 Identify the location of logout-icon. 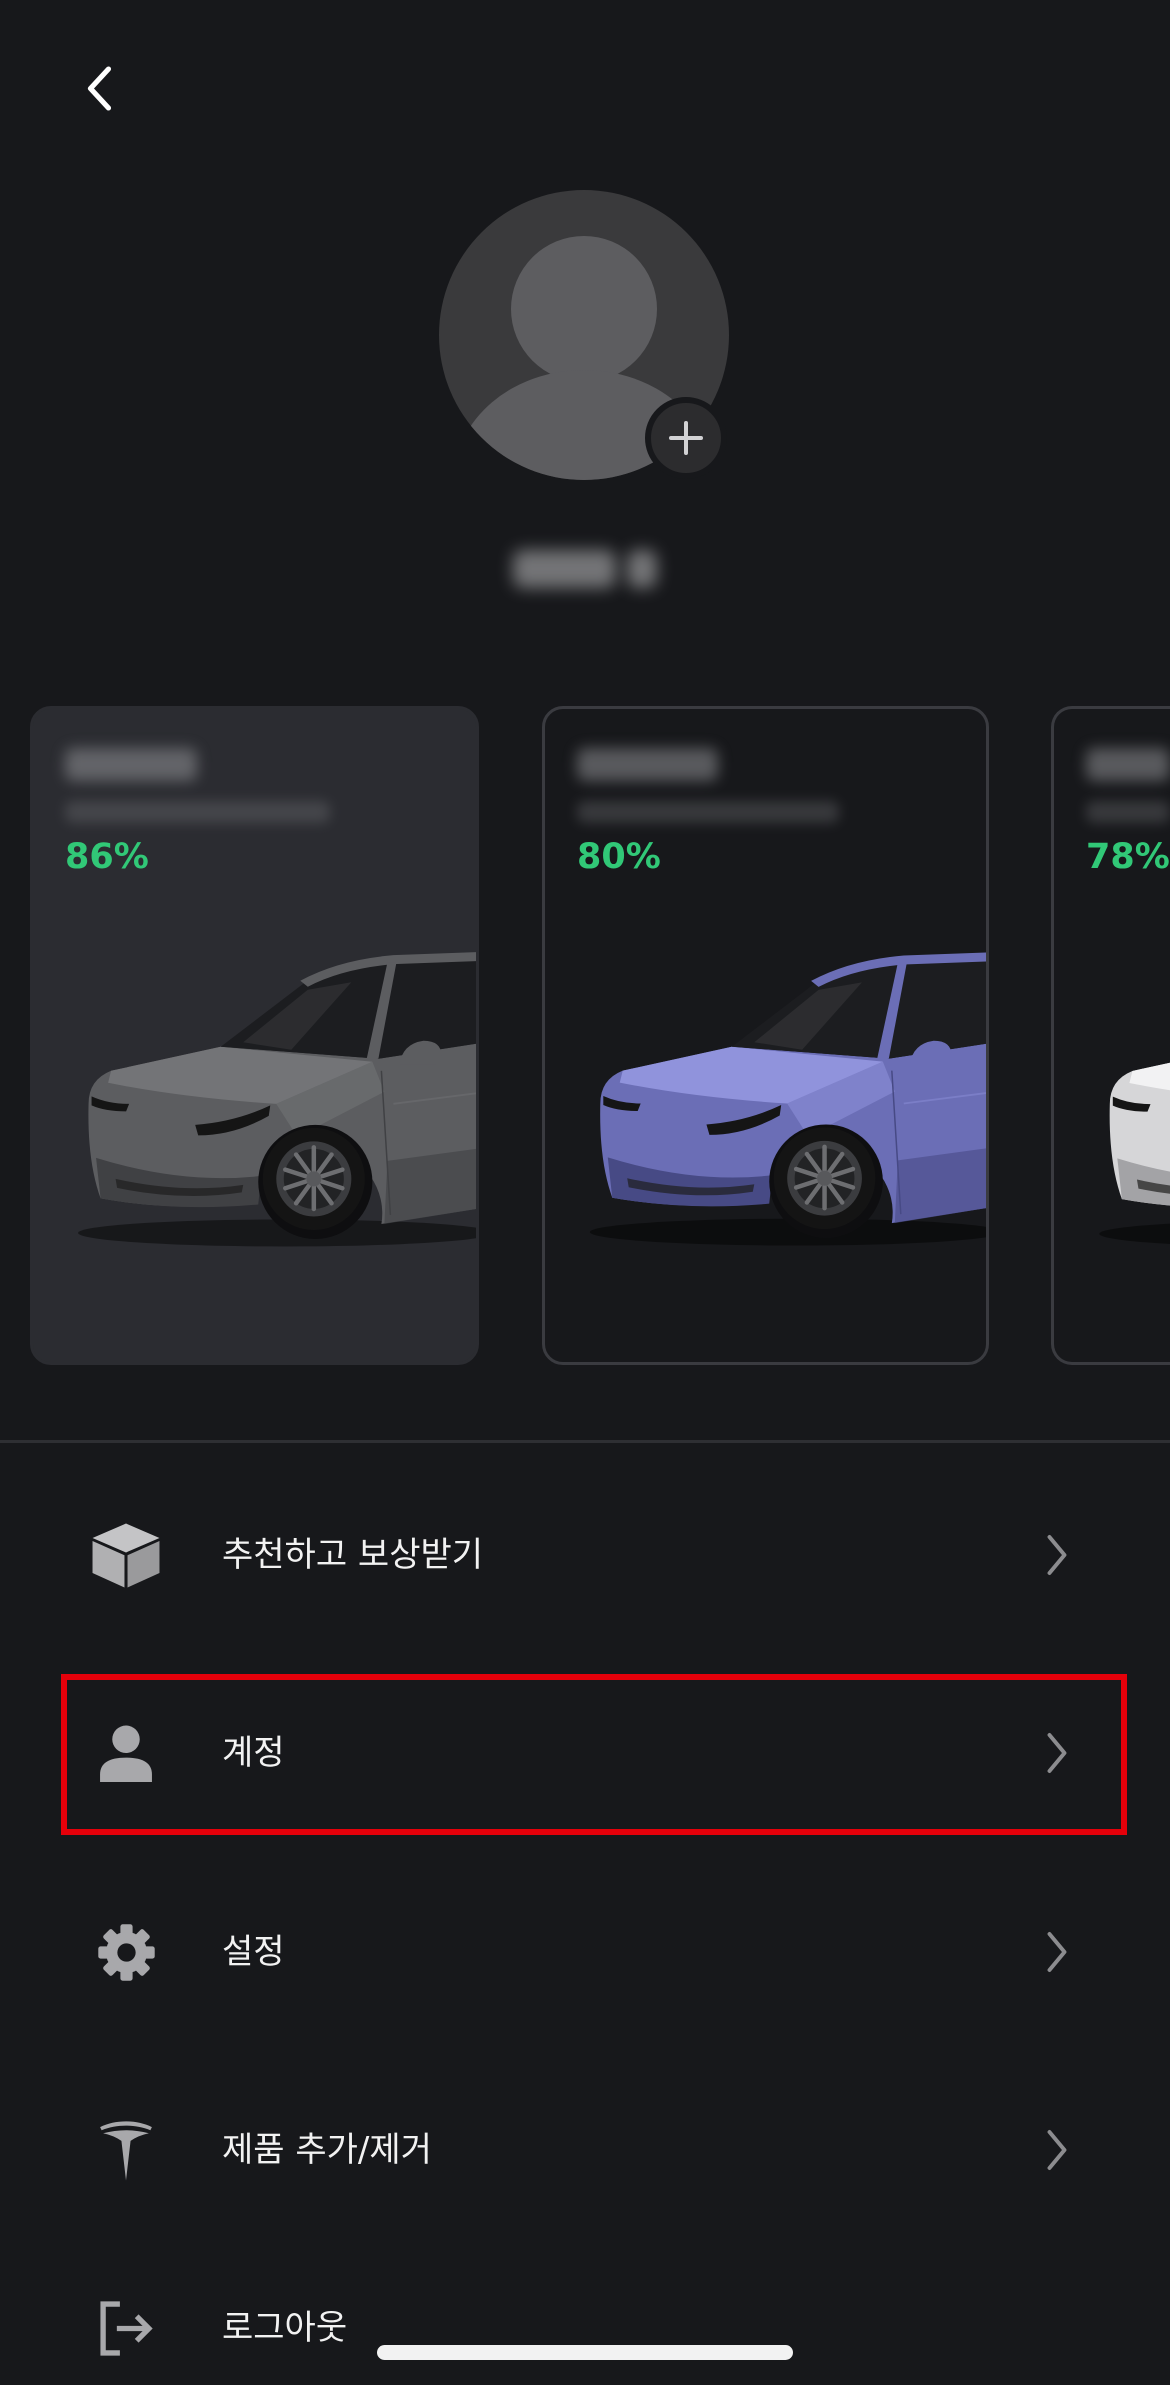
(126, 2328).